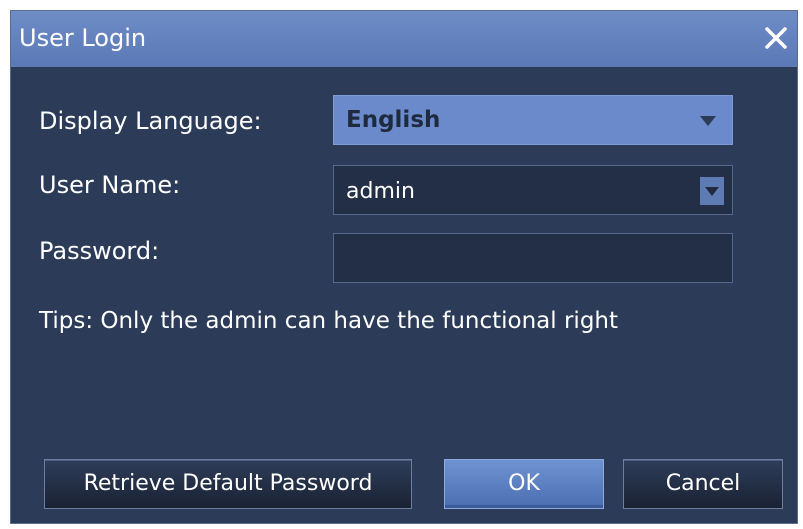 This screenshot has width=803, height=529. I want to click on password-input, so click(533, 258).